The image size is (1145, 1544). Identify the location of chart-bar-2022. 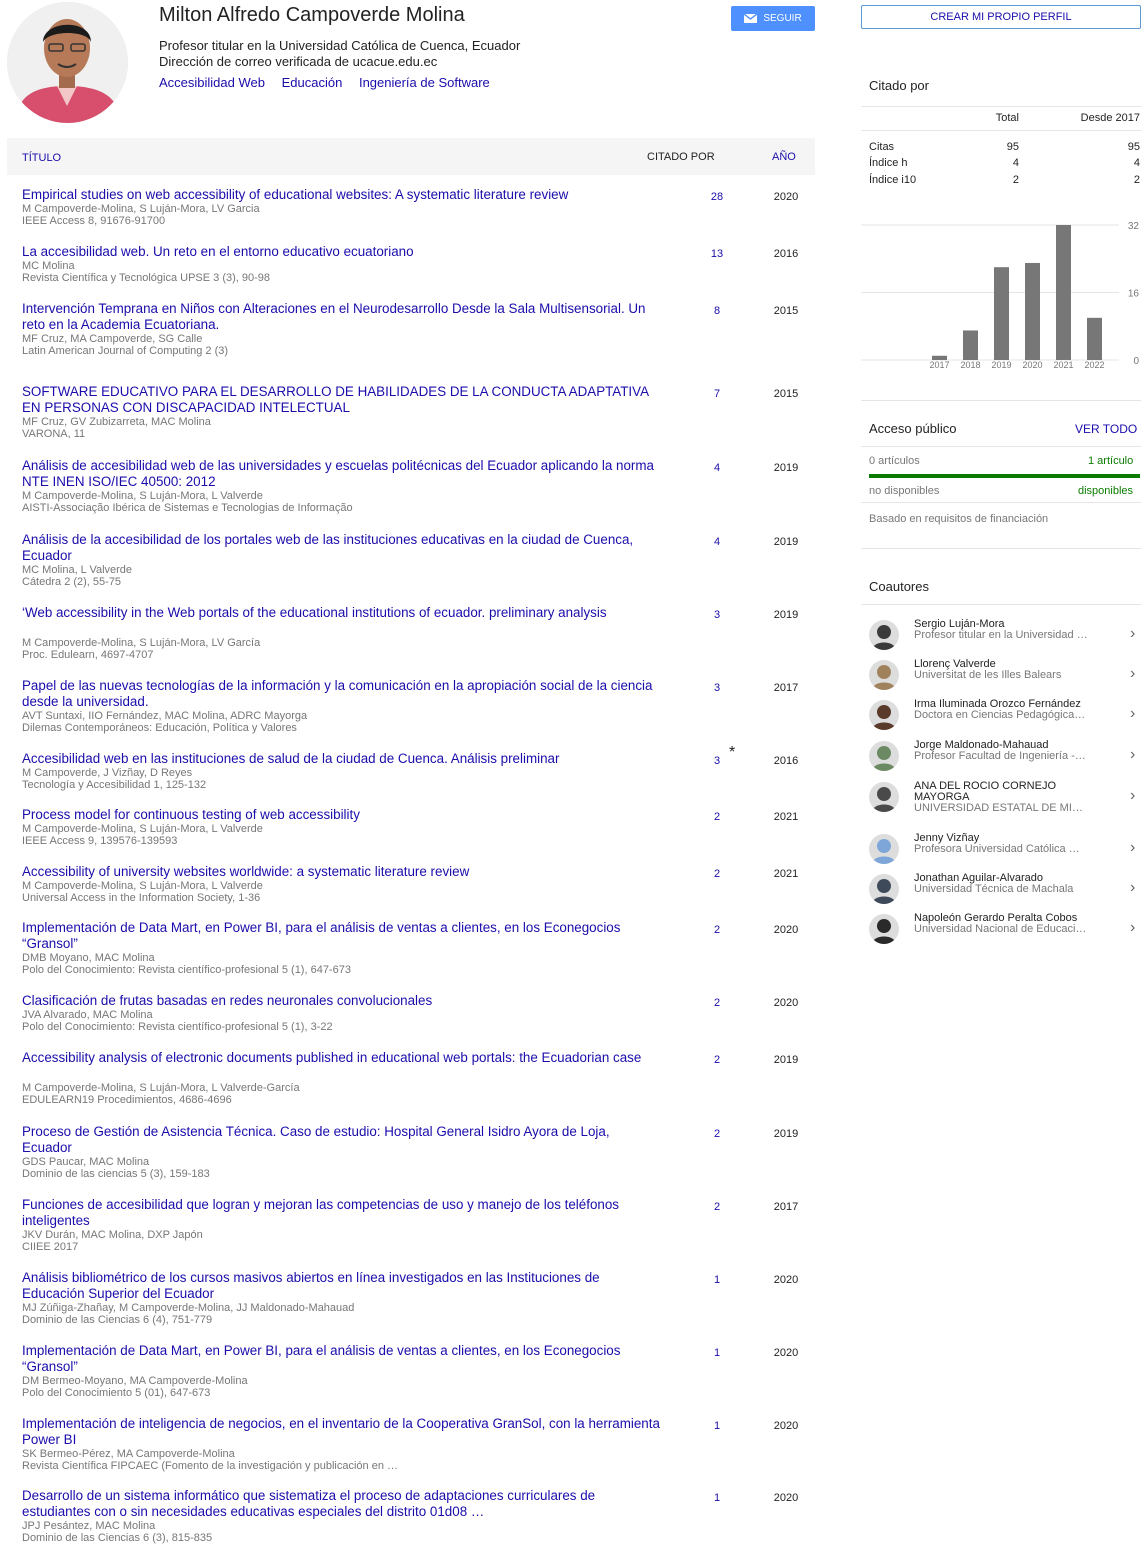
(1094, 338).